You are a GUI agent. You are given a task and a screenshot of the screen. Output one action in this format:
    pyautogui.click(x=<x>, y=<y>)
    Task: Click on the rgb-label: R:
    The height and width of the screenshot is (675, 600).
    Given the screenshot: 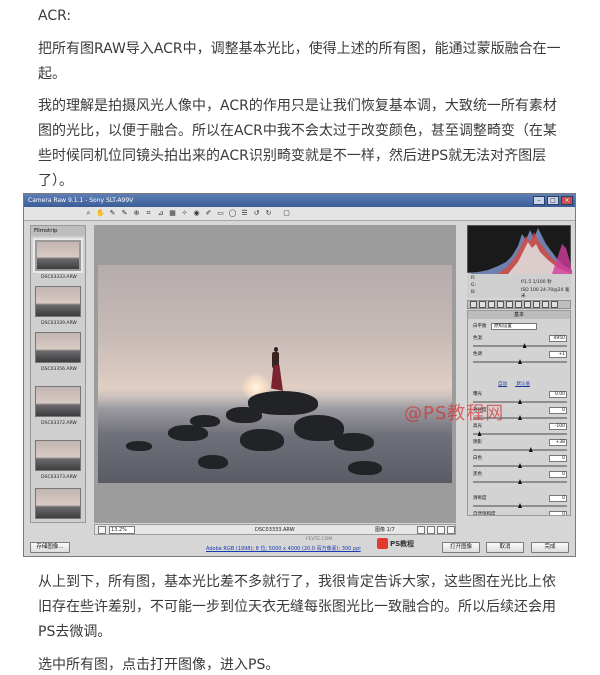 What is the action you would take?
    pyautogui.click(x=473, y=278)
    